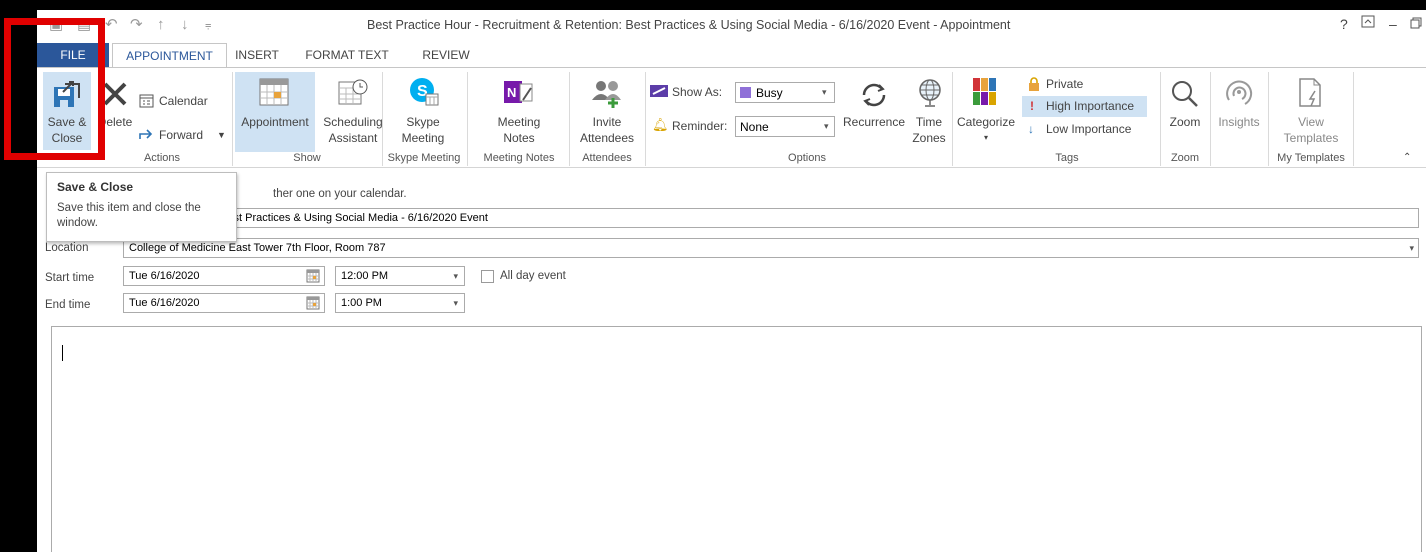  Describe the element at coordinates (1311, 158) in the screenshot. I see `group-templates-label: My Templates` at that location.